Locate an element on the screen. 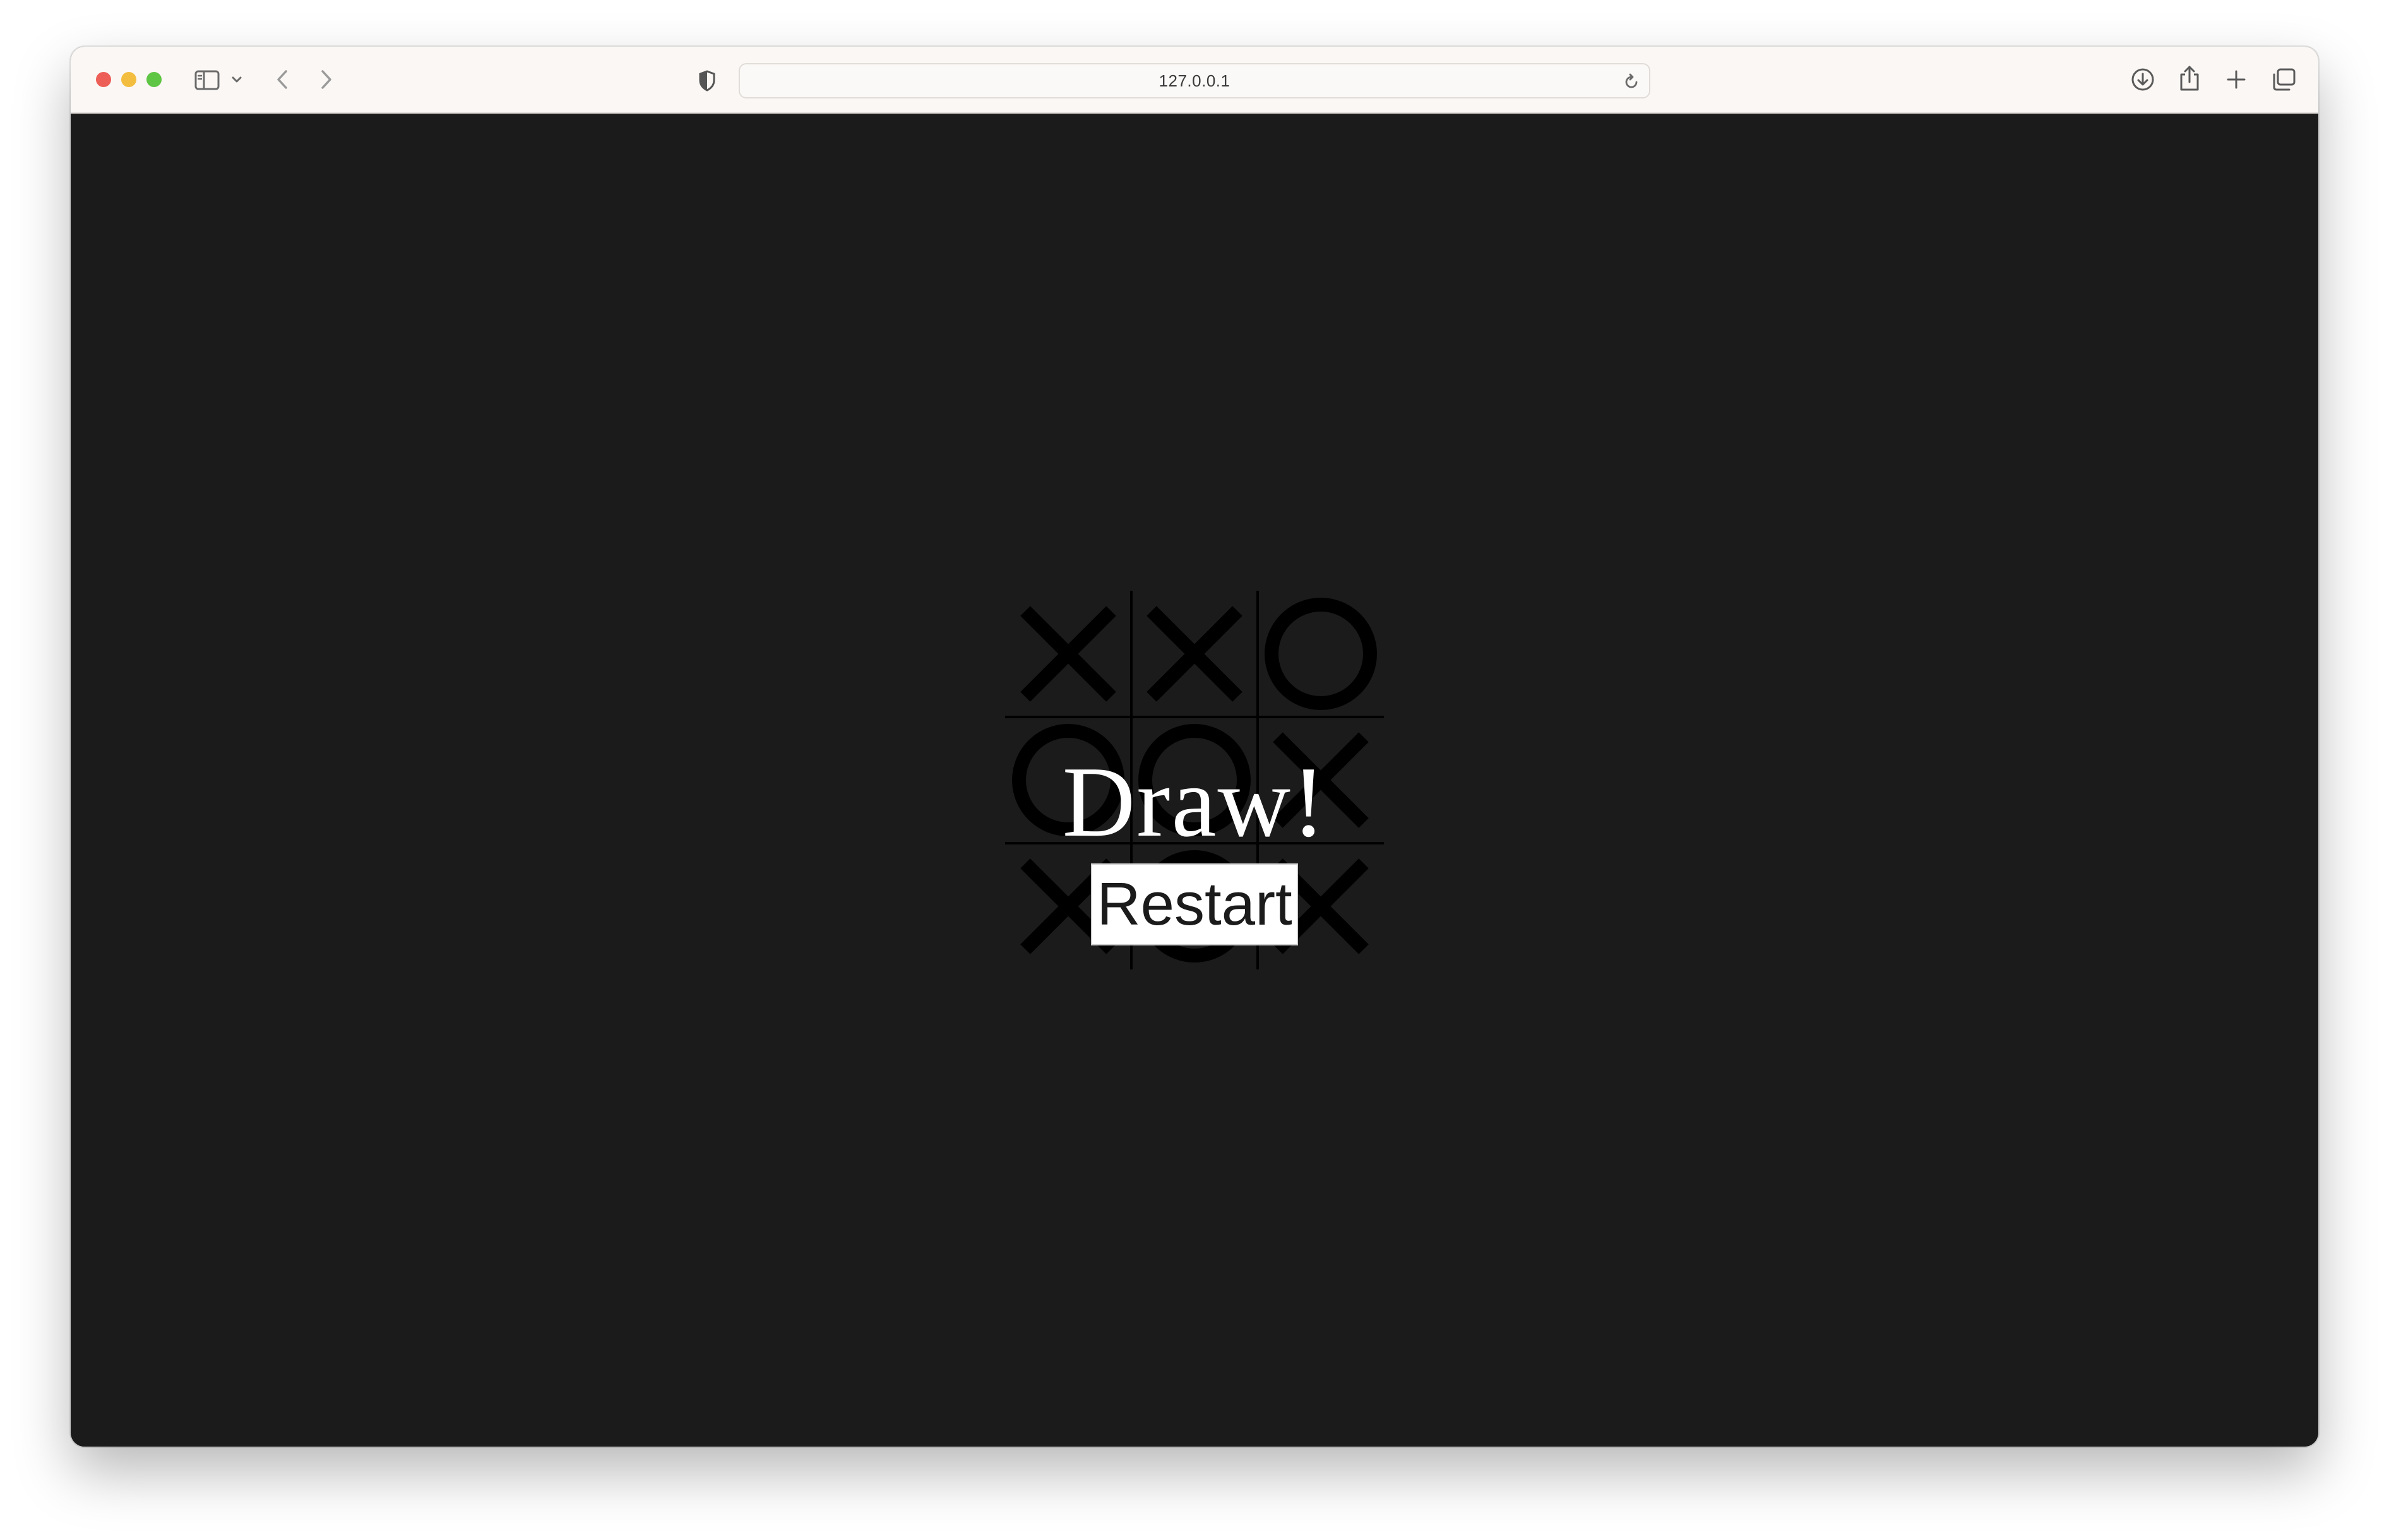 This screenshot has width=2389, height=1540. result-message: Draw! is located at coordinates (1194, 802).